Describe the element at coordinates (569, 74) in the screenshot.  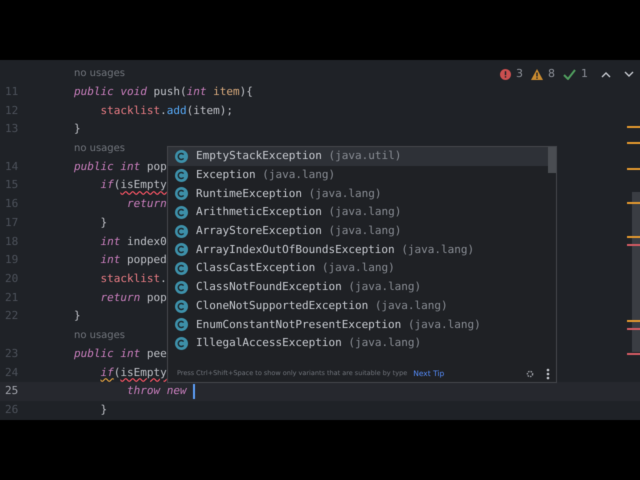
I see `check-icon` at that location.